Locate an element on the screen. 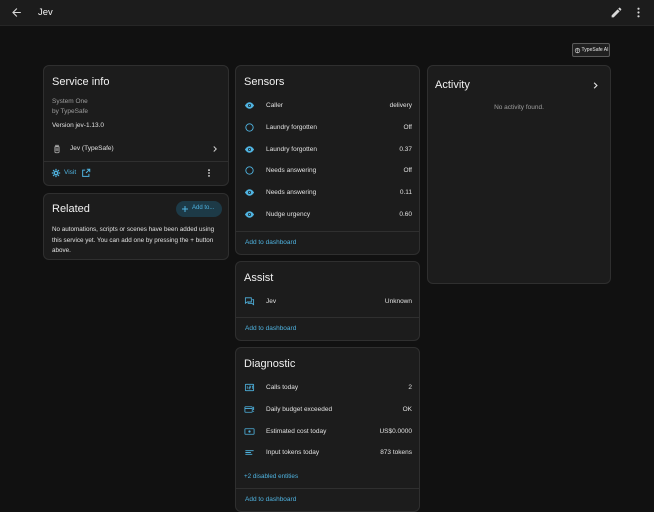 The width and height of the screenshot is (654, 512). integration-badge: TypeSafe AI is located at coordinates (591, 50).